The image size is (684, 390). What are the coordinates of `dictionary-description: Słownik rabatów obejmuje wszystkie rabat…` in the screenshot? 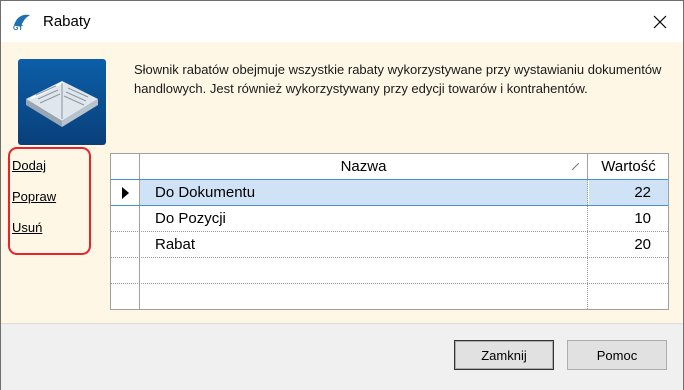 It's located at (398, 79).